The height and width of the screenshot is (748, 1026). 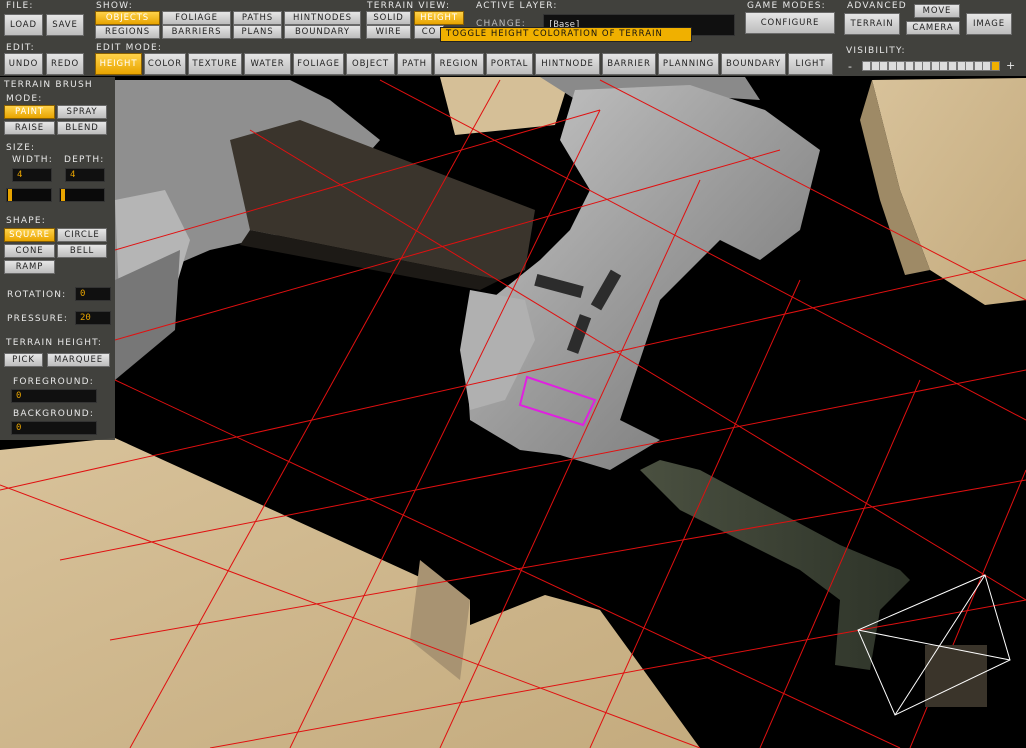 I want to click on shape-cone-button: Cone, so click(x=29, y=251).